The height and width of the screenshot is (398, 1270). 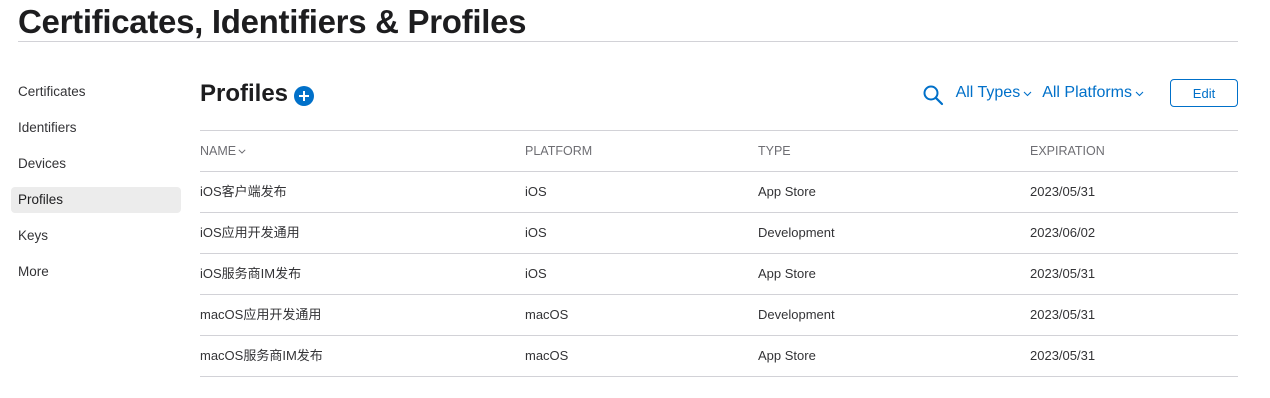 What do you see at coordinates (628, 41) in the screenshot?
I see `title-divider` at bounding box center [628, 41].